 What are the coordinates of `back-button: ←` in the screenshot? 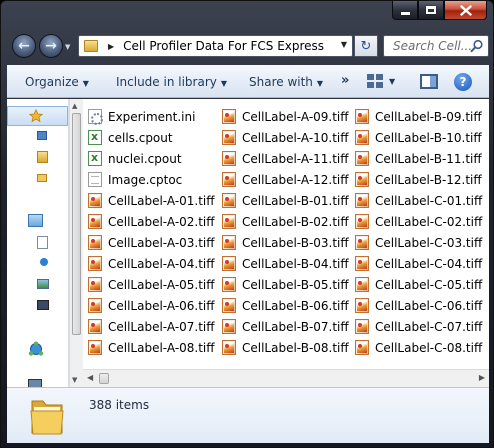 It's located at (24, 46).